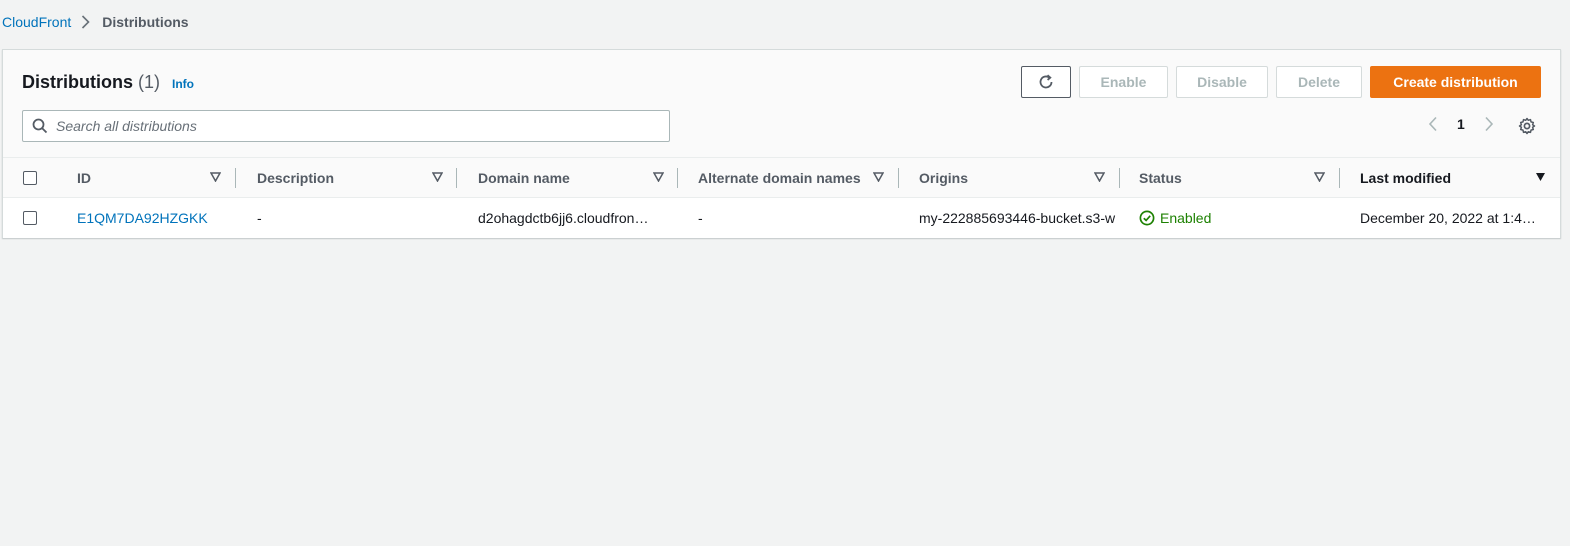 This screenshot has width=1570, height=546. I want to click on delete-button: Delete, so click(1319, 82).